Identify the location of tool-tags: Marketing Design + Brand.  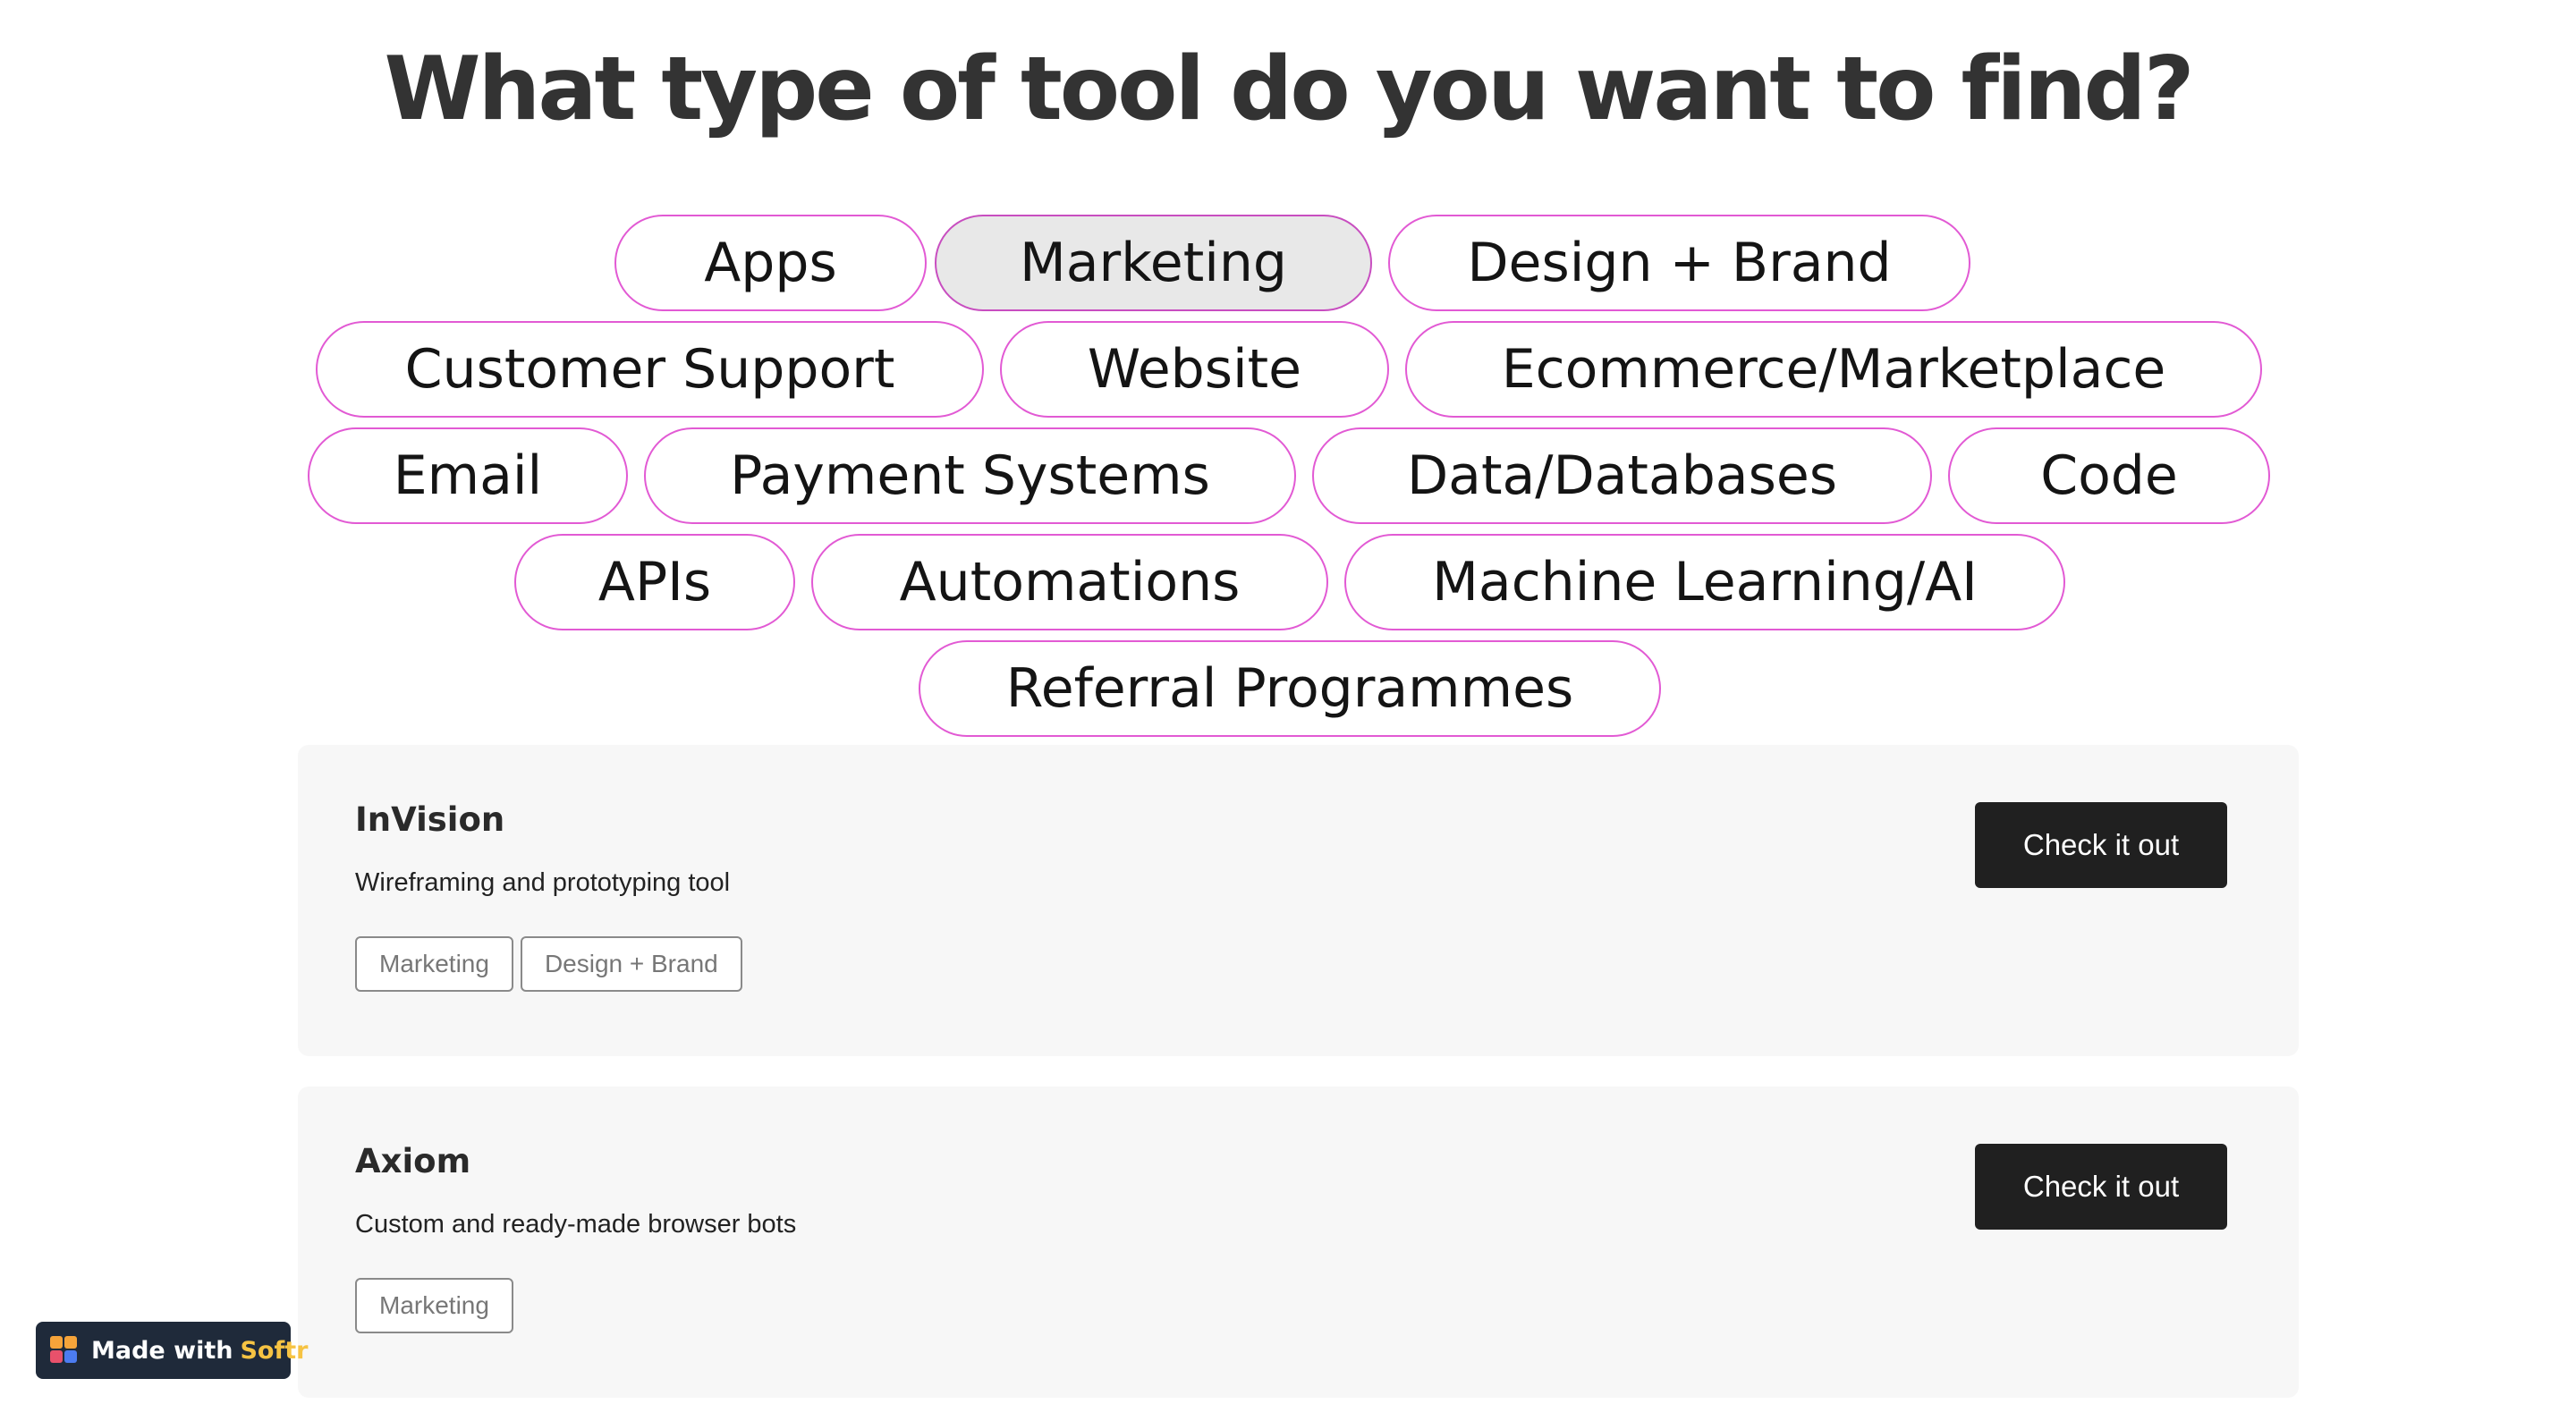
(548, 964).